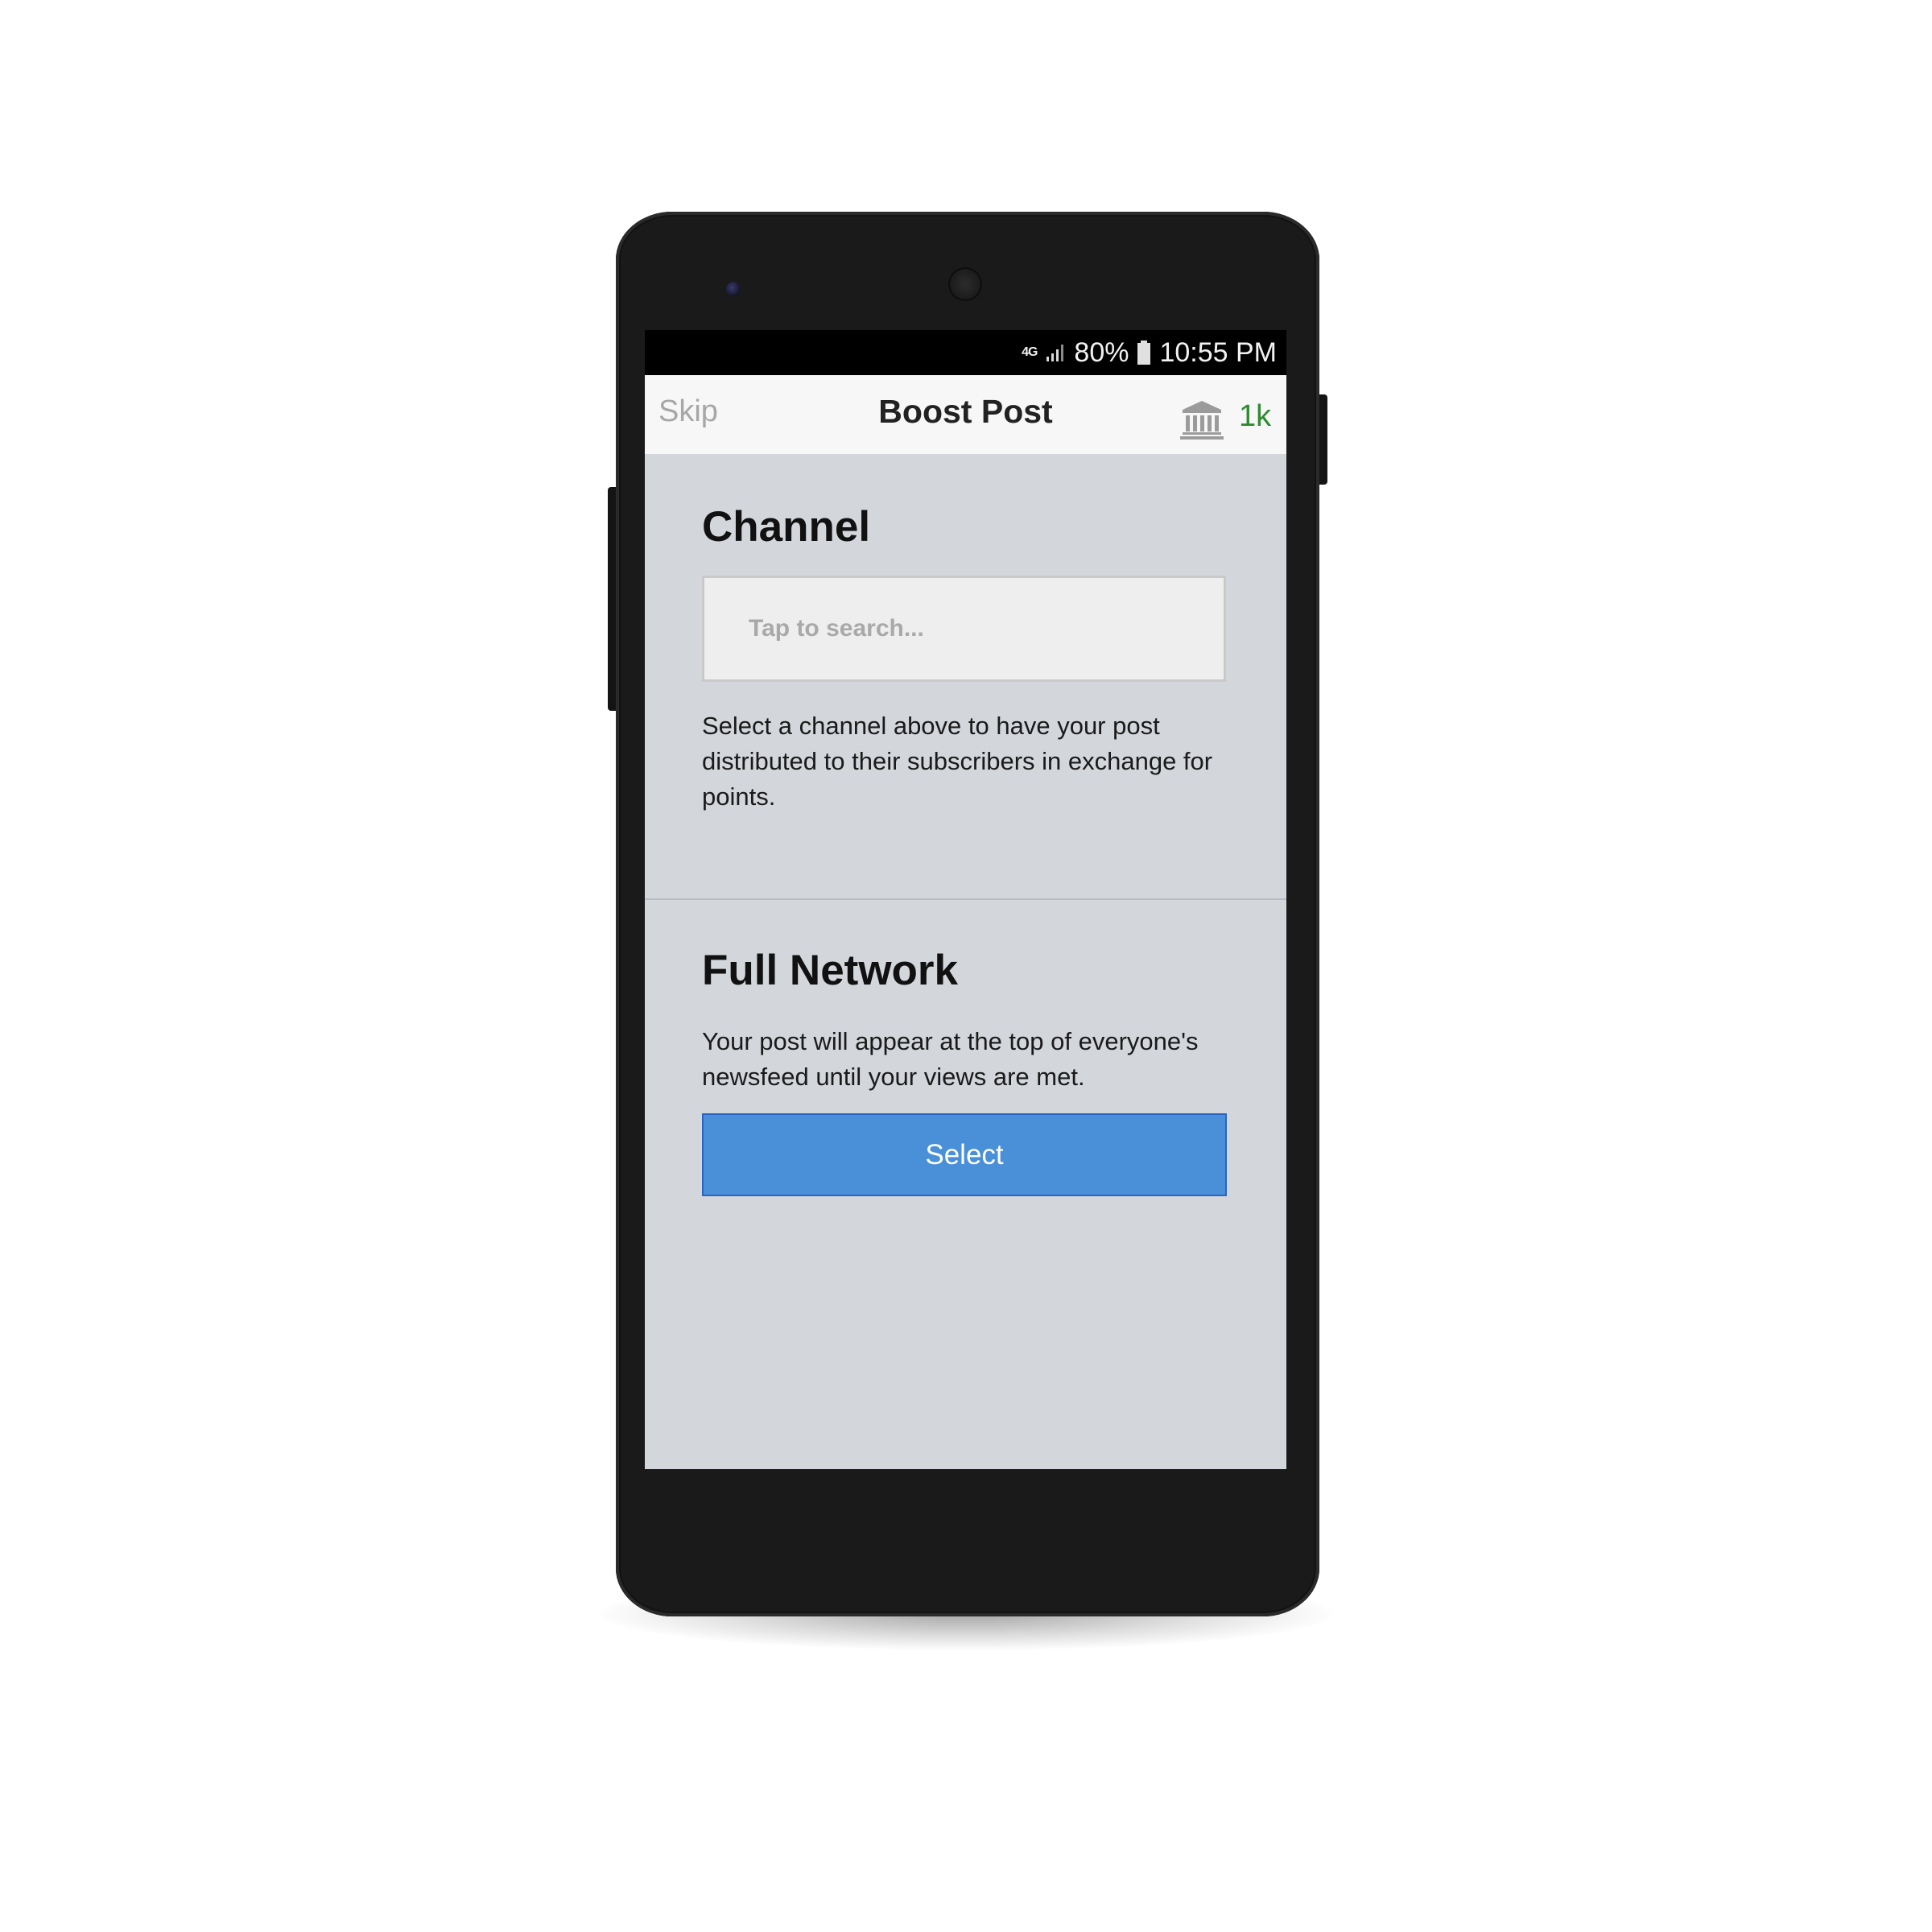 The width and height of the screenshot is (1932, 1932). I want to click on bank-icon, so click(1201, 419).